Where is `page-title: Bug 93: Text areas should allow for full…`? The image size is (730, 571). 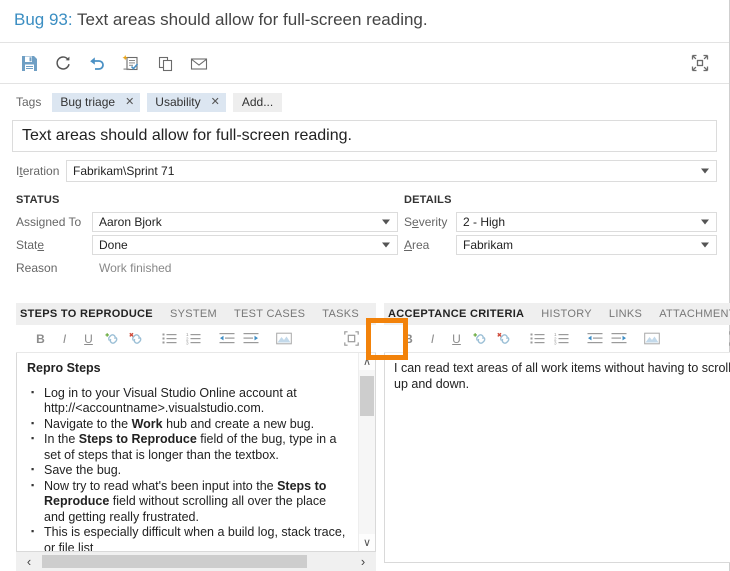 page-title: Bug 93: Text areas should allow for full… is located at coordinates (371, 20).